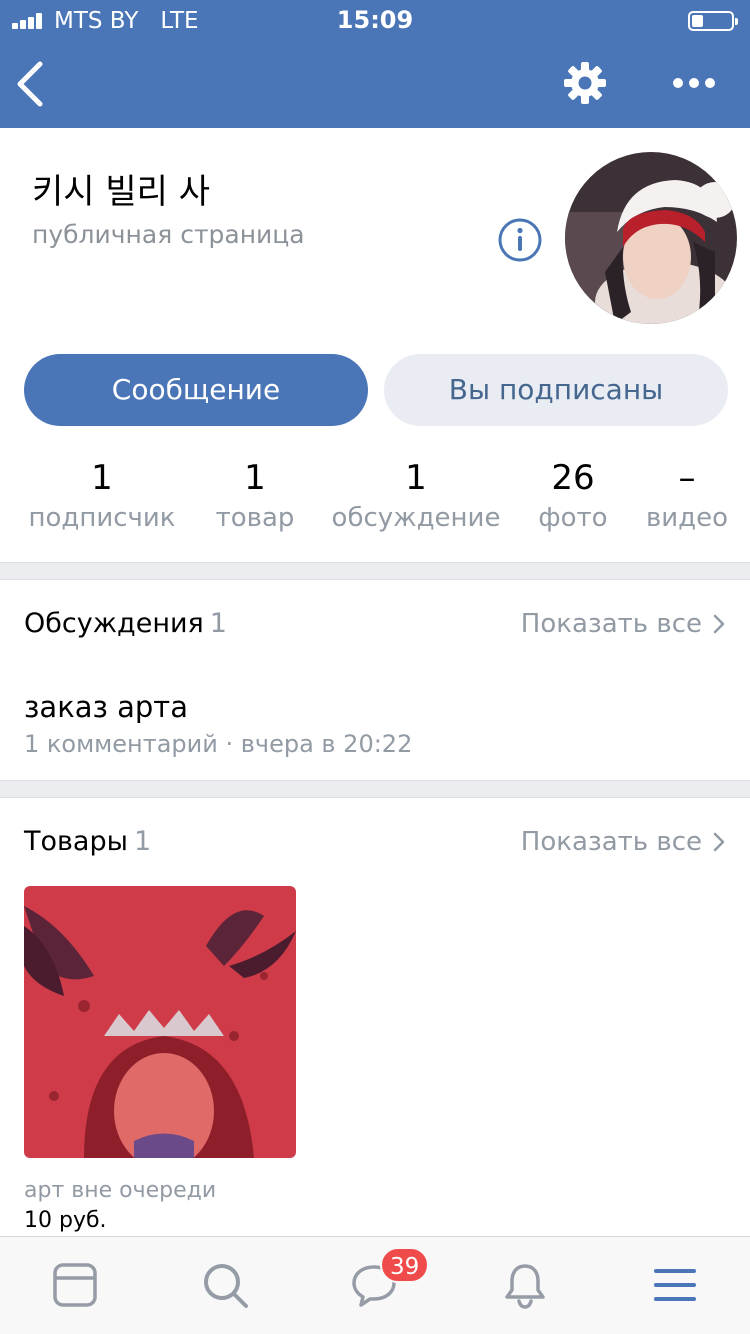 Image resolution: width=750 pixels, height=1334 pixels. What do you see at coordinates (623, 624) in the screenshot?
I see `discussions-show-all: Показать все` at bounding box center [623, 624].